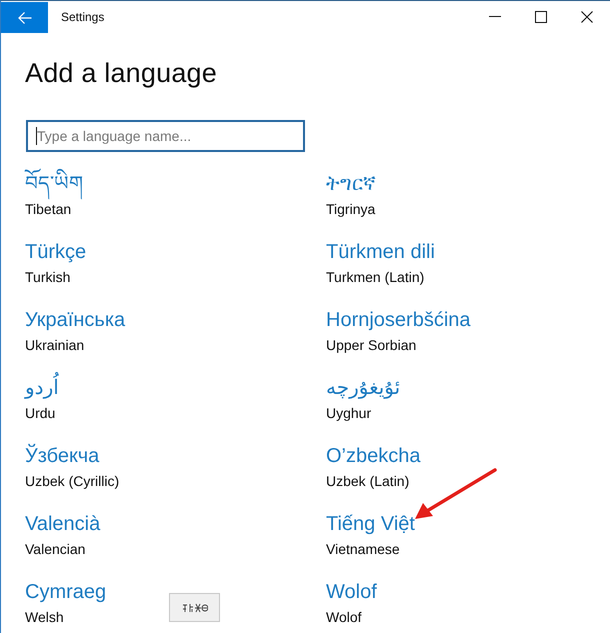  Describe the element at coordinates (82, 17) in the screenshot. I see `window-title: Settings` at that location.